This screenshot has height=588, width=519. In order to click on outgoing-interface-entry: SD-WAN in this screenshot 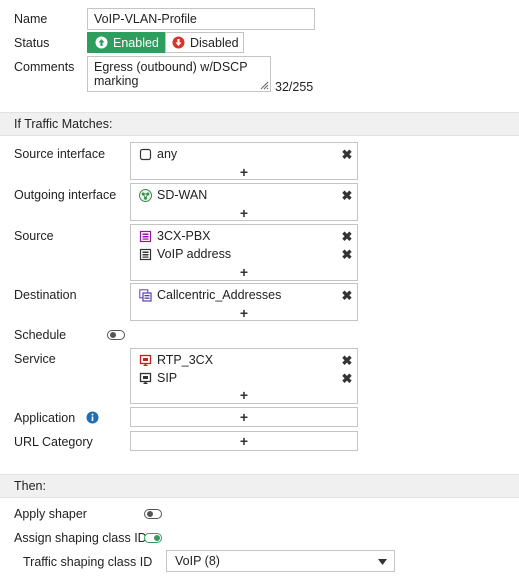, I will do `click(244, 196)`.